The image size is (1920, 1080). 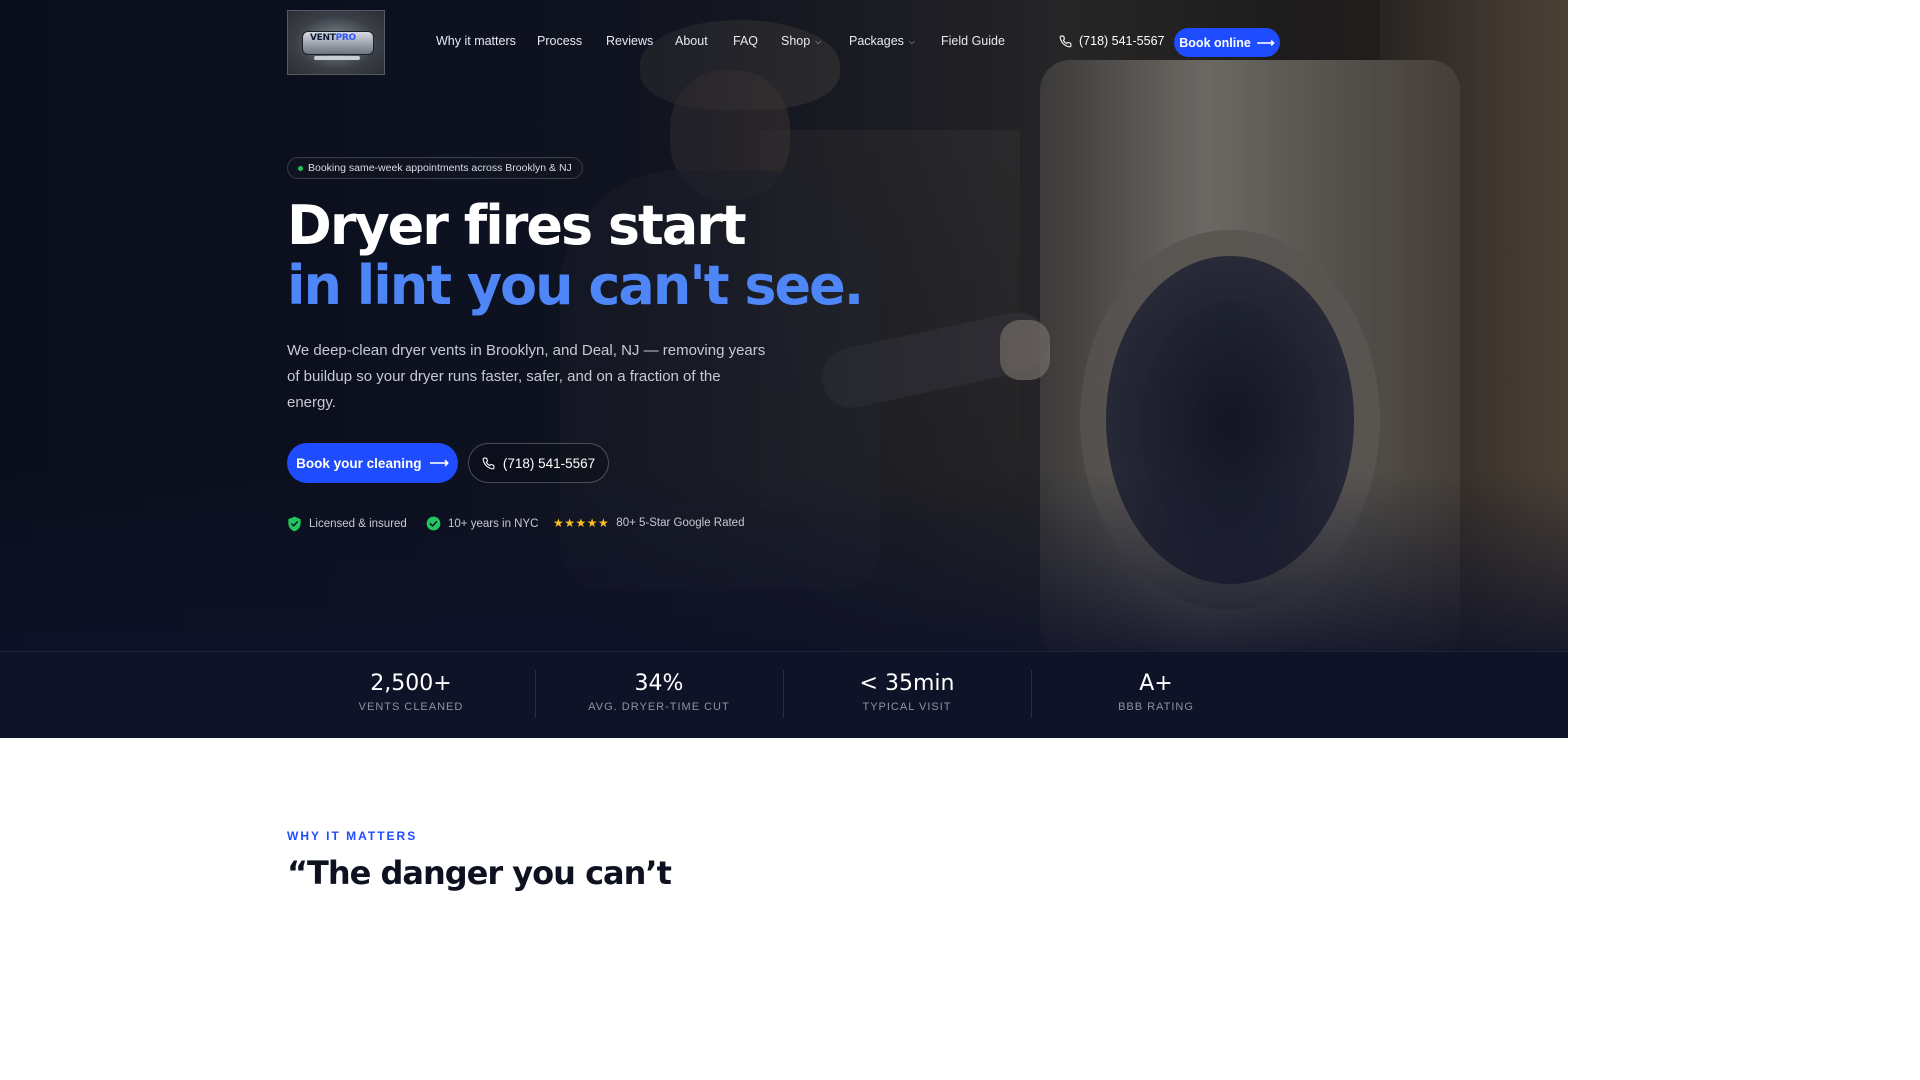 I want to click on stat-value: A+, so click(x=1156, y=683).